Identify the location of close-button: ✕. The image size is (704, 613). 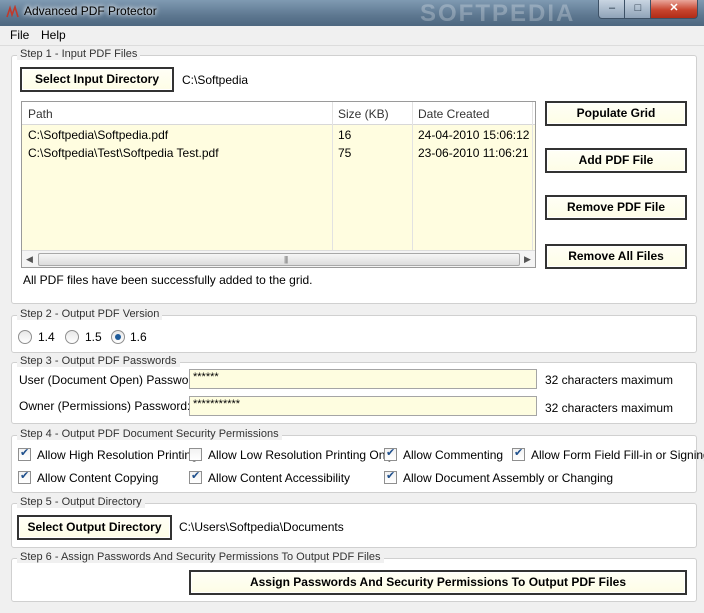
(674, 9).